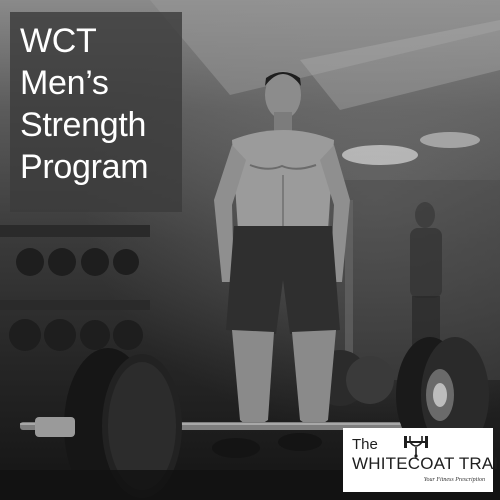  What do you see at coordinates (426, 463) in the screenshot?
I see `logo-name-text: WHITECOAT TRAINER` at bounding box center [426, 463].